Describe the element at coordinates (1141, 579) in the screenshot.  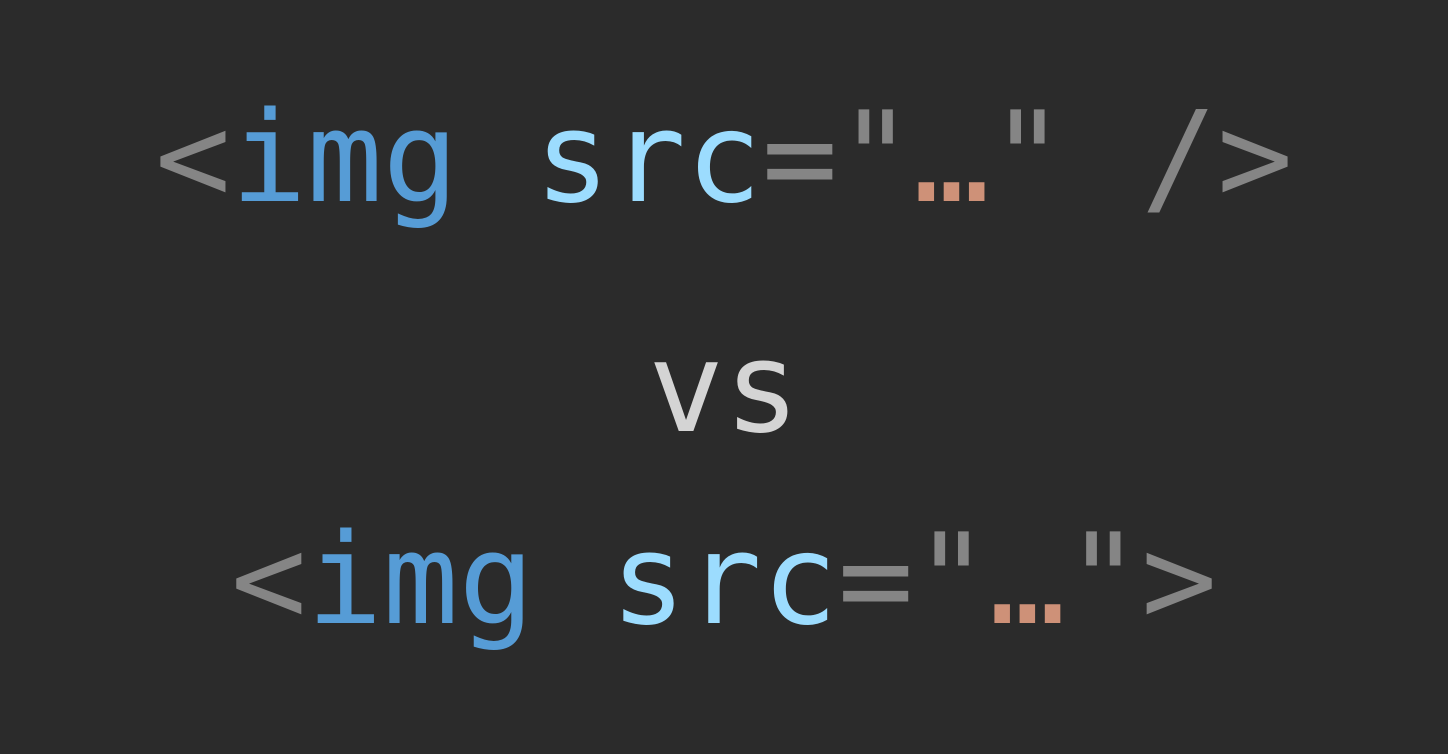
I see `tag-end: ">` at that location.